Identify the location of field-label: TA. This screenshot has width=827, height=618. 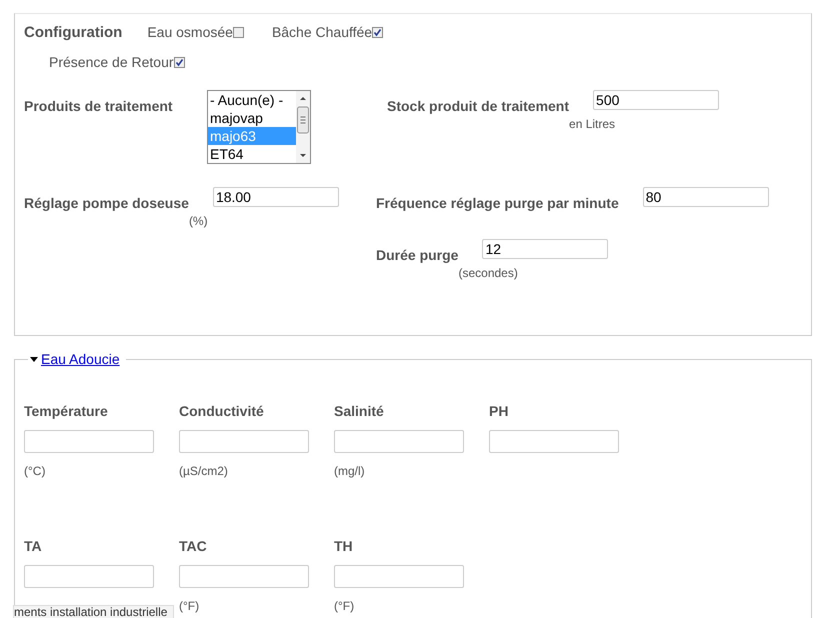
(33, 546).